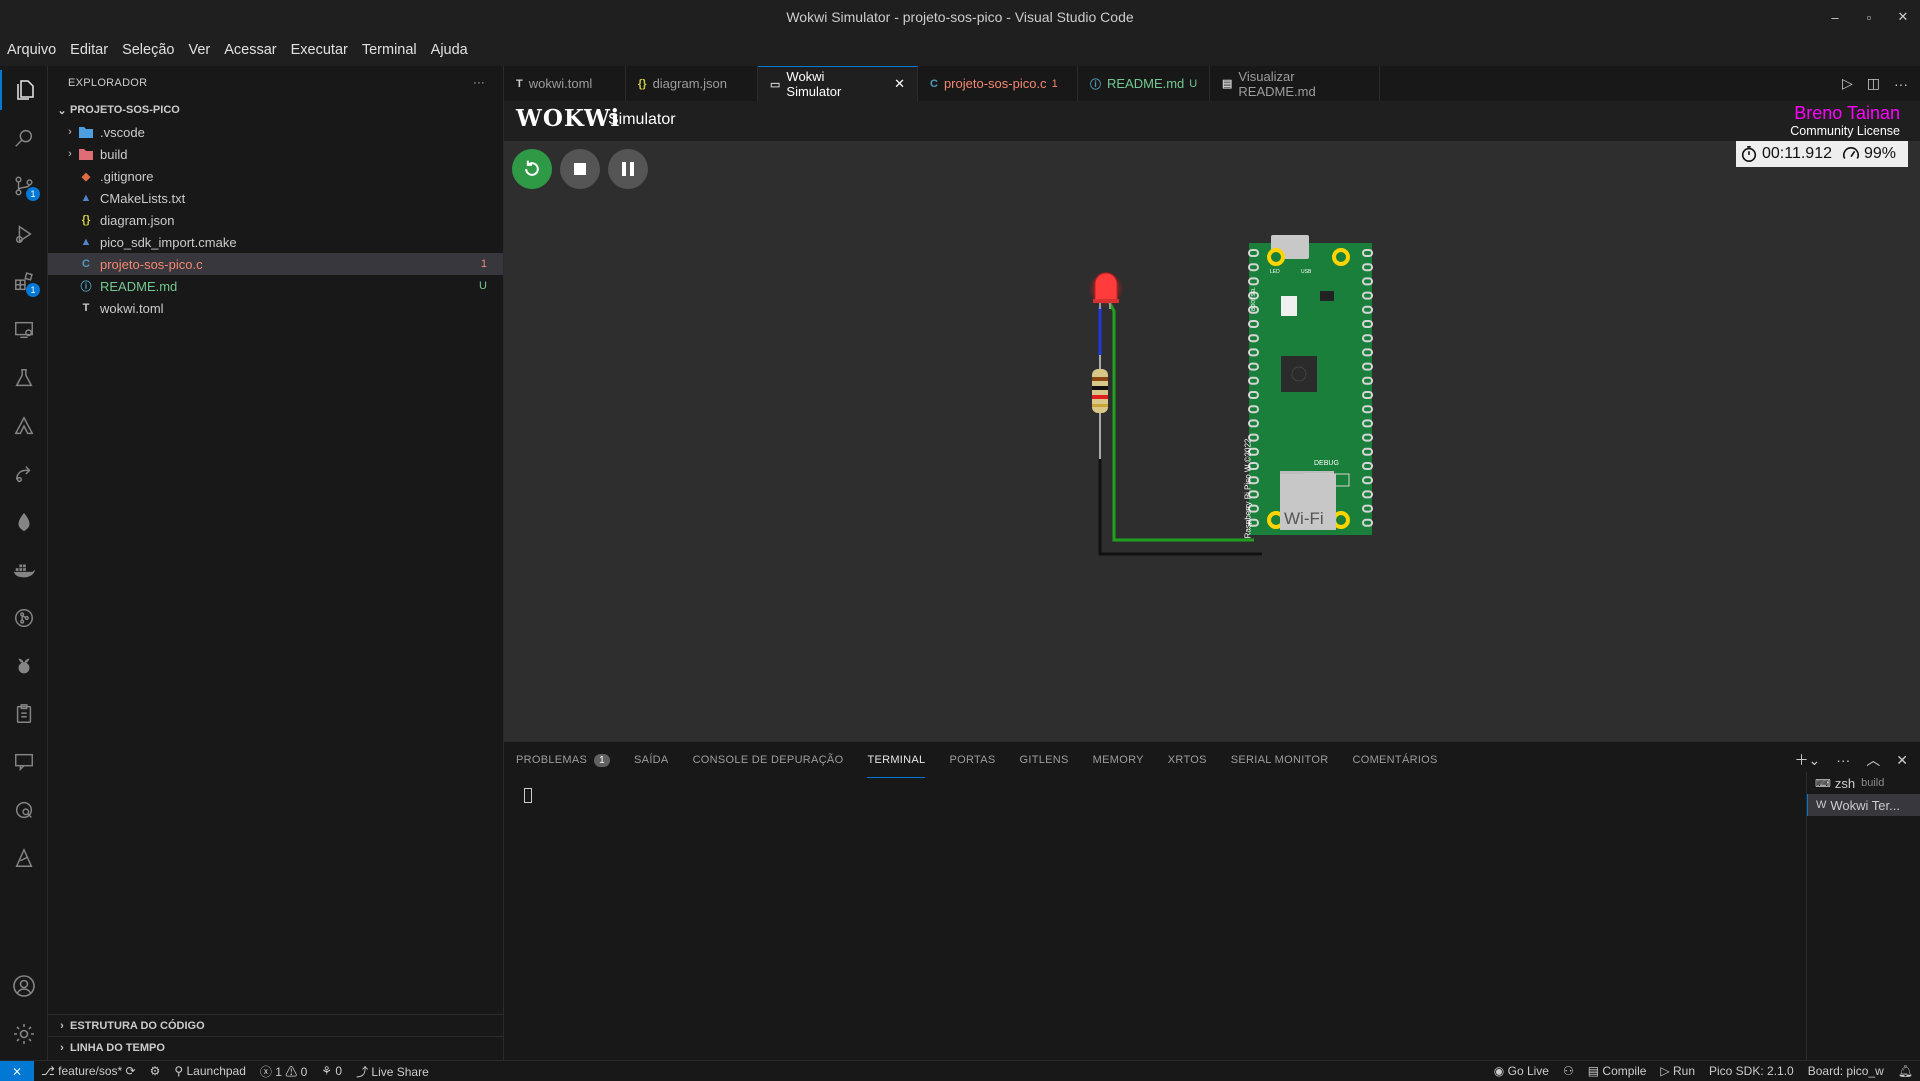  I want to click on menu-editar: Editar, so click(89, 50).